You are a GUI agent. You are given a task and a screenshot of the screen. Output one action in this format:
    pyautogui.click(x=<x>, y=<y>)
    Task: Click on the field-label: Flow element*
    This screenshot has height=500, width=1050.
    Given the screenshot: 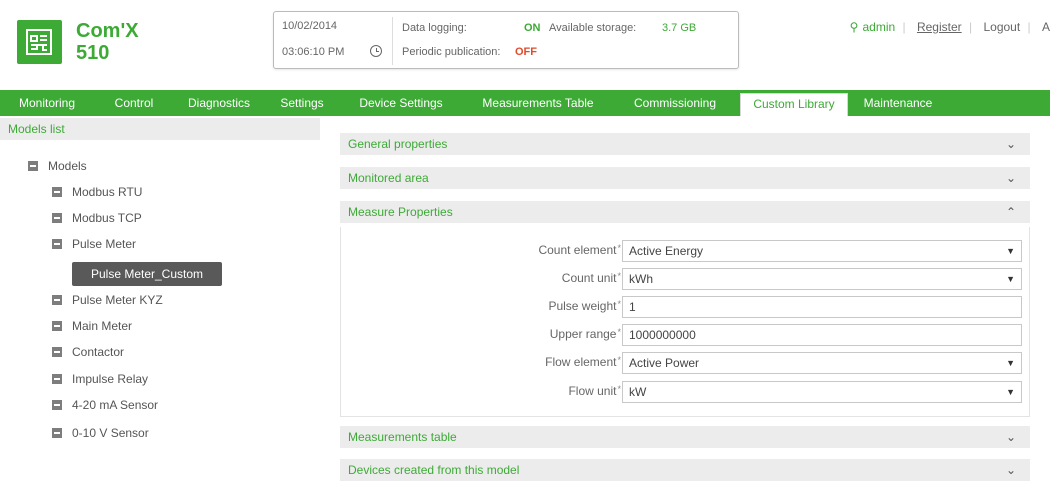 What is the action you would take?
    pyautogui.click(x=583, y=362)
    